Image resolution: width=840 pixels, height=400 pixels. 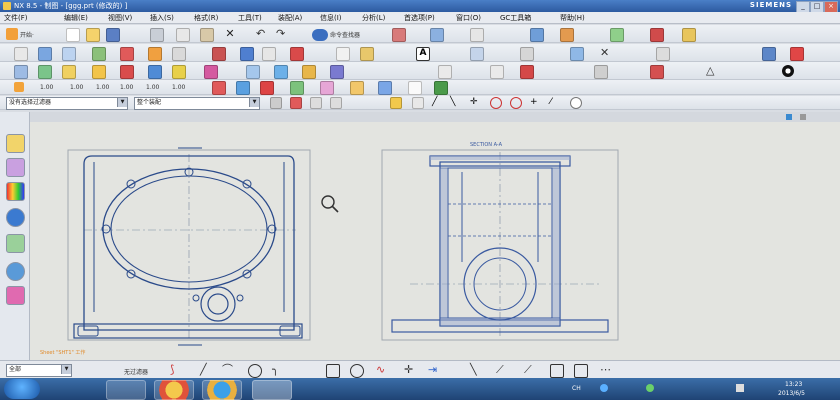 What do you see at coordinates (567, 35) in the screenshot?
I see `update-views-icon` at bounding box center [567, 35].